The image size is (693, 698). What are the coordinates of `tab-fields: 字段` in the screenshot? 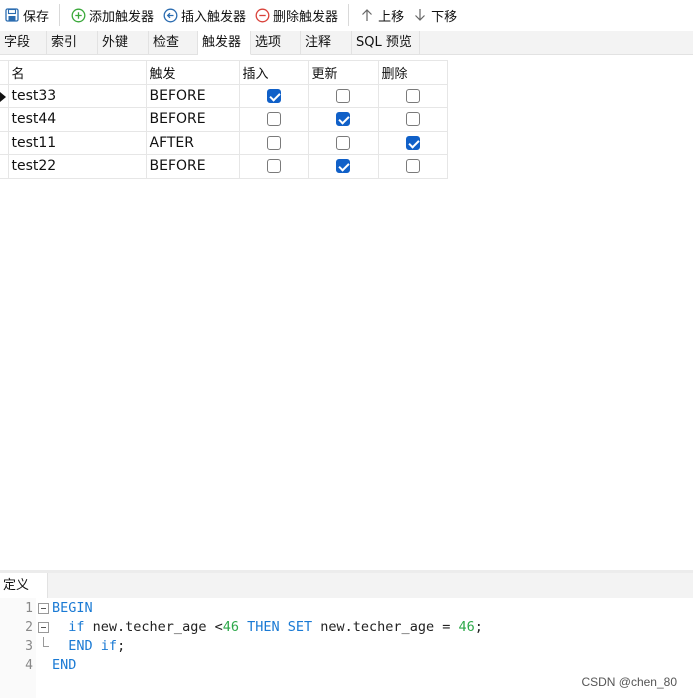 It's located at (23, 43).